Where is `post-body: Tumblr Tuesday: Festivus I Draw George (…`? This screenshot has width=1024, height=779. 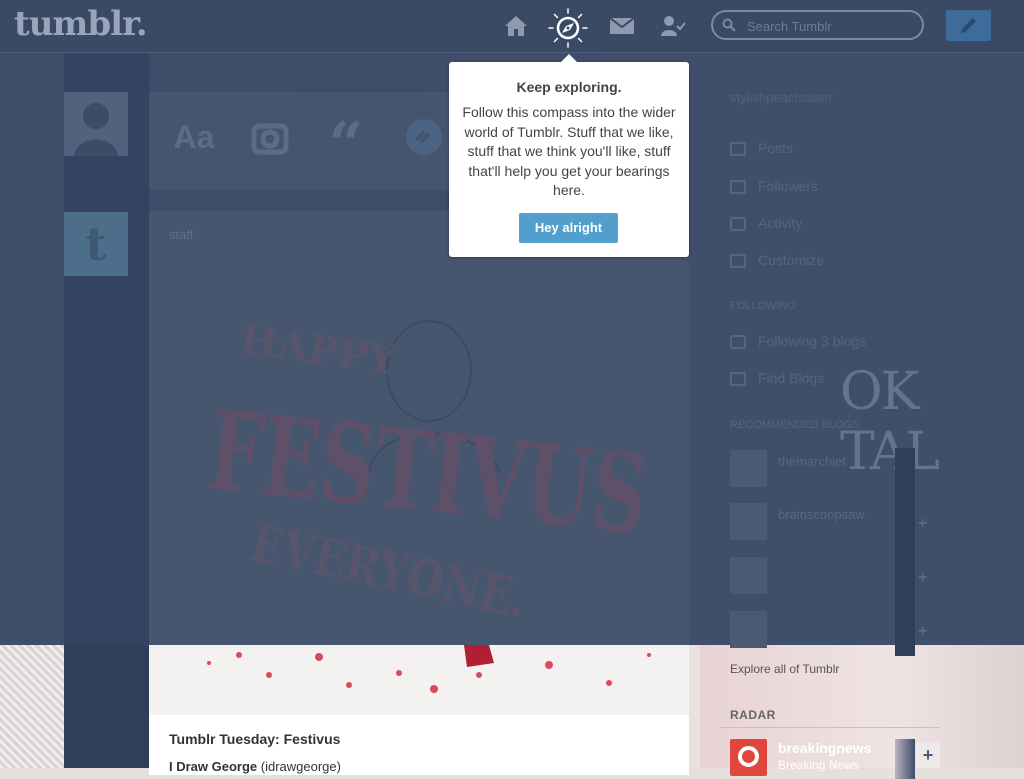 post-body: Tumblr Tuesday: Festivus I Draw George (… is located at coordinates (419, 745).